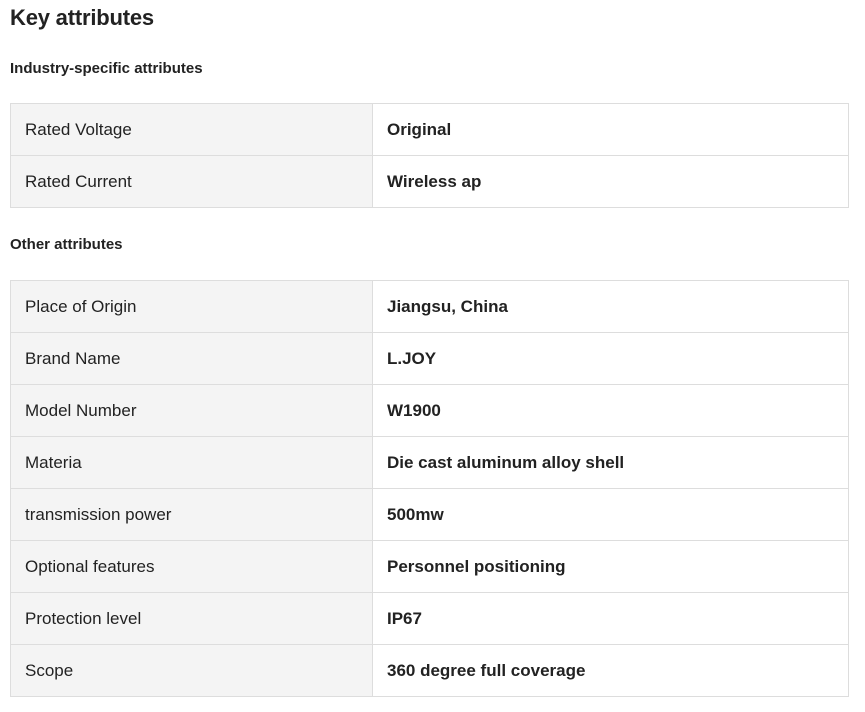  I want to click on attribute-key: Scope, so click(191, 670).